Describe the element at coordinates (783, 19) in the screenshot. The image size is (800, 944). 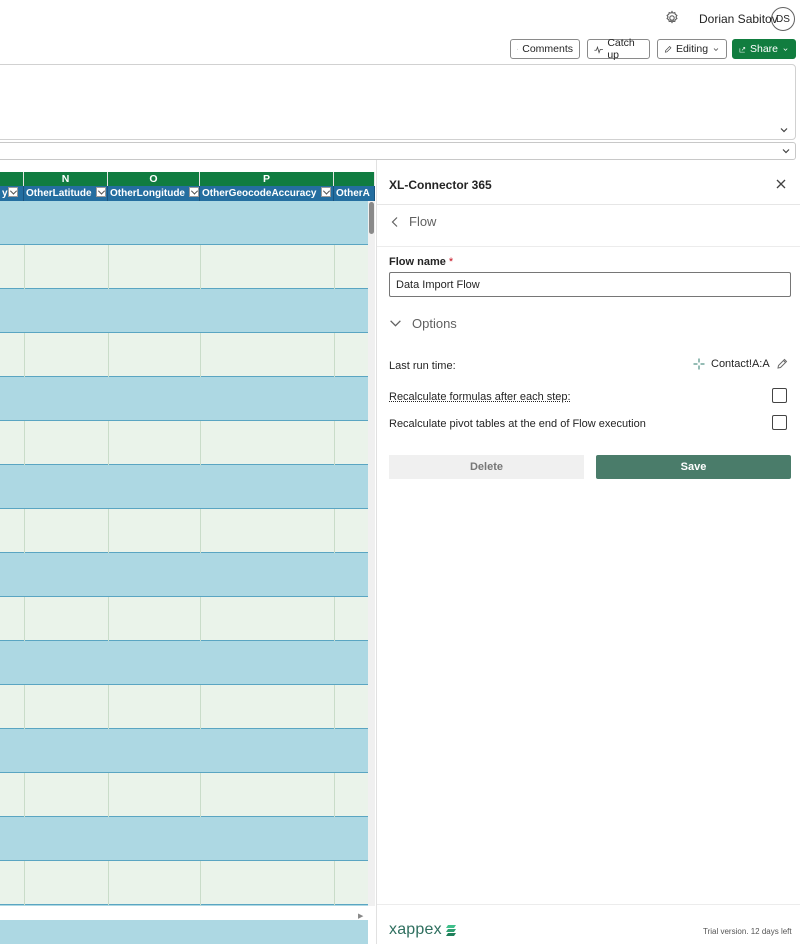
I see `avatar: DS` at that location.